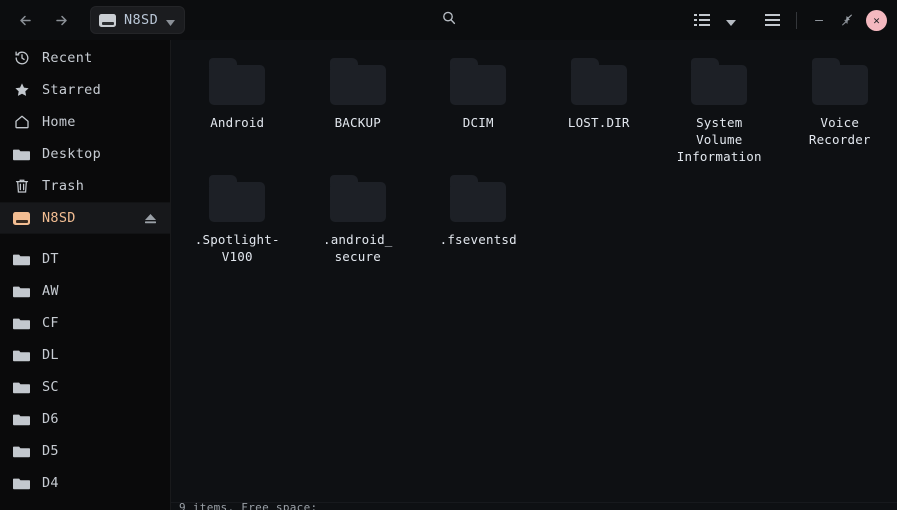 This screenshot has width=897, height=510. I want to click on back-button, so click(25, 20).